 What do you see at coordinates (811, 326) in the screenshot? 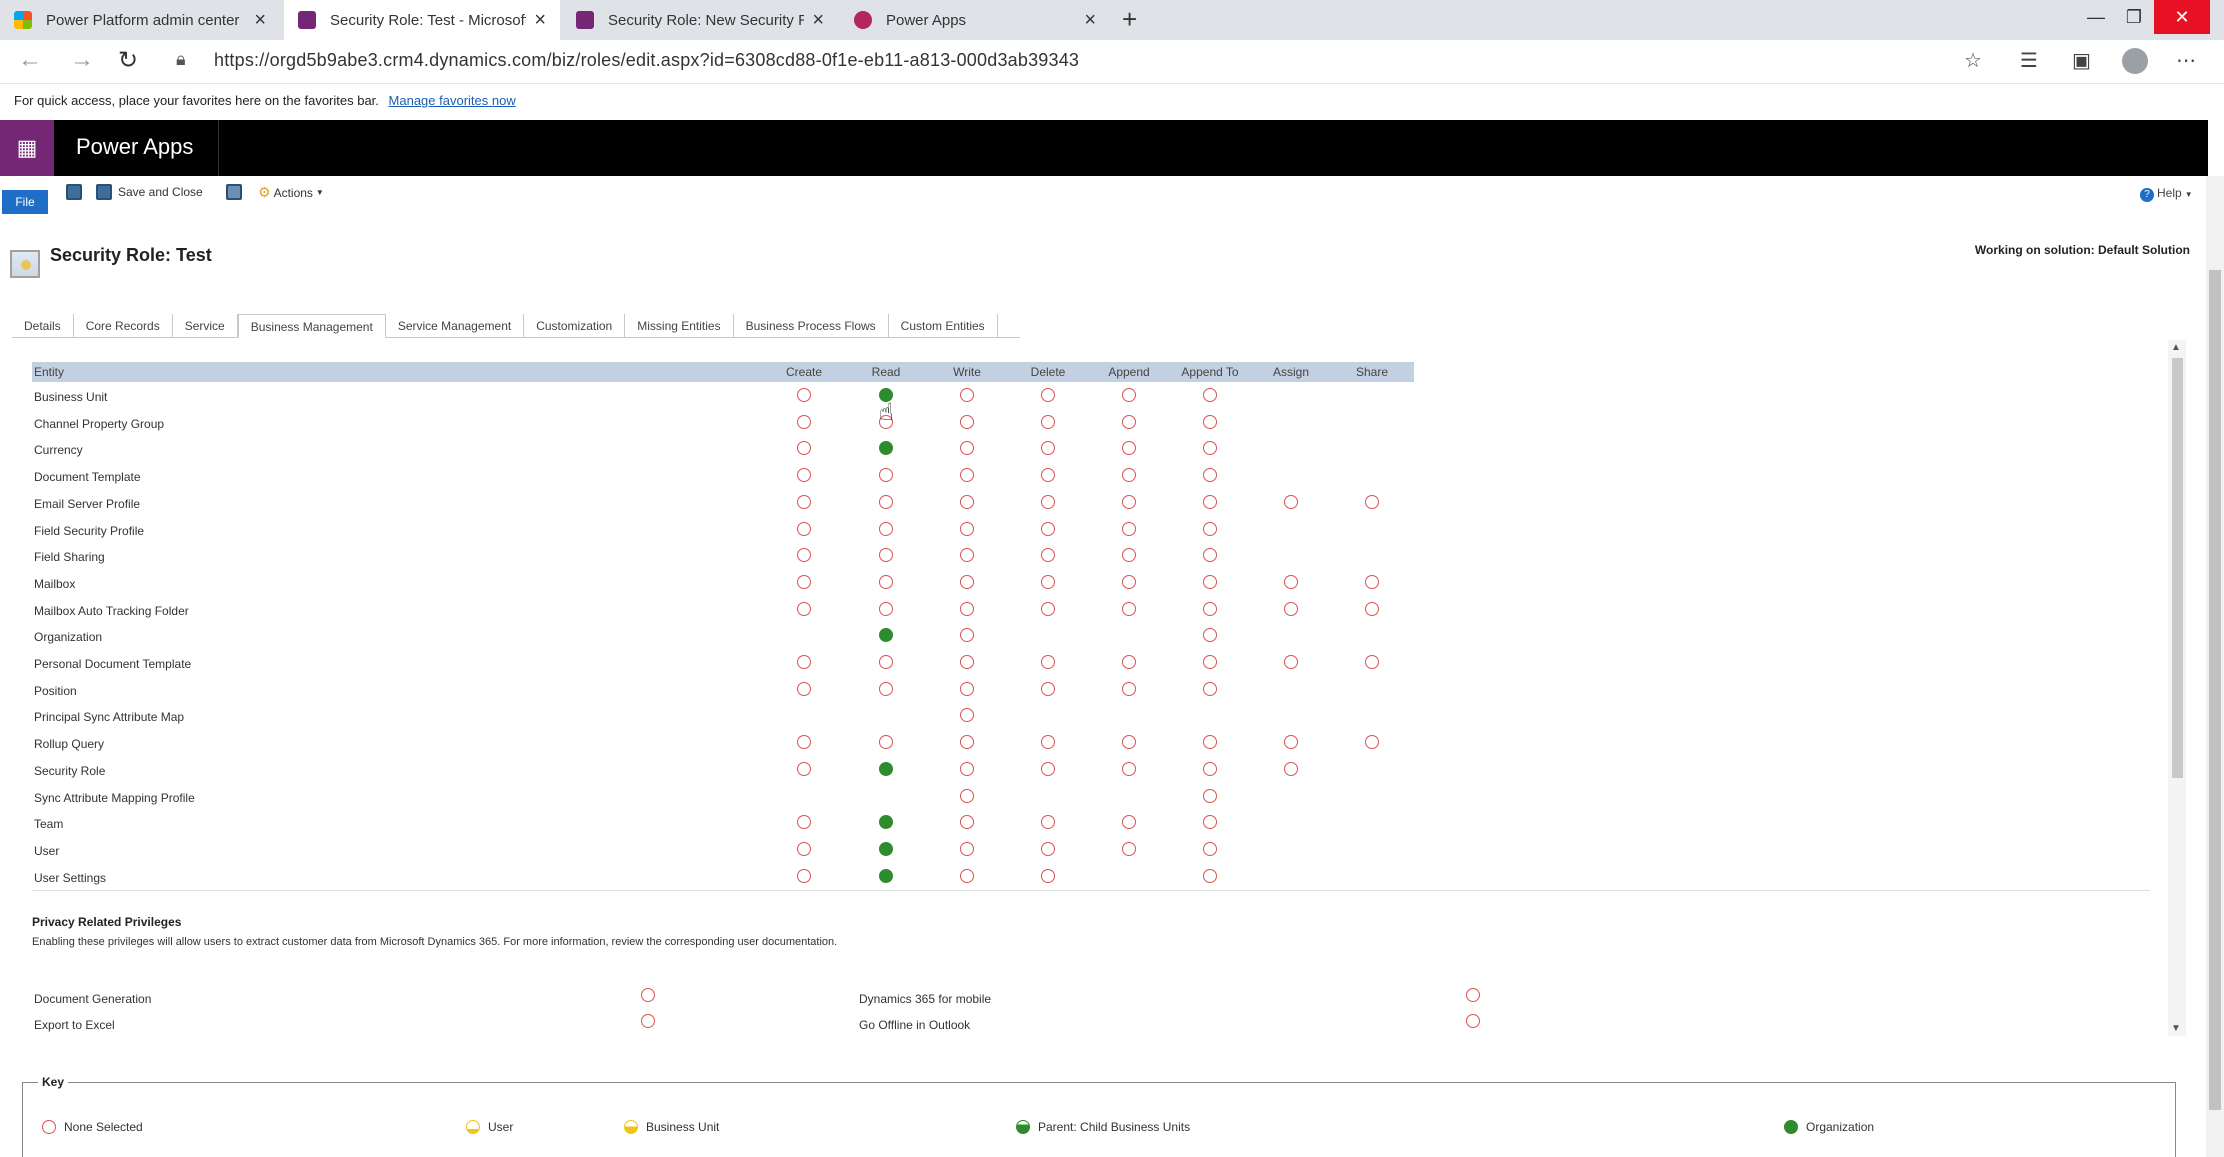
I see `tab-business-process-flows: Business Process Flows` at bounding box center [811, 326].